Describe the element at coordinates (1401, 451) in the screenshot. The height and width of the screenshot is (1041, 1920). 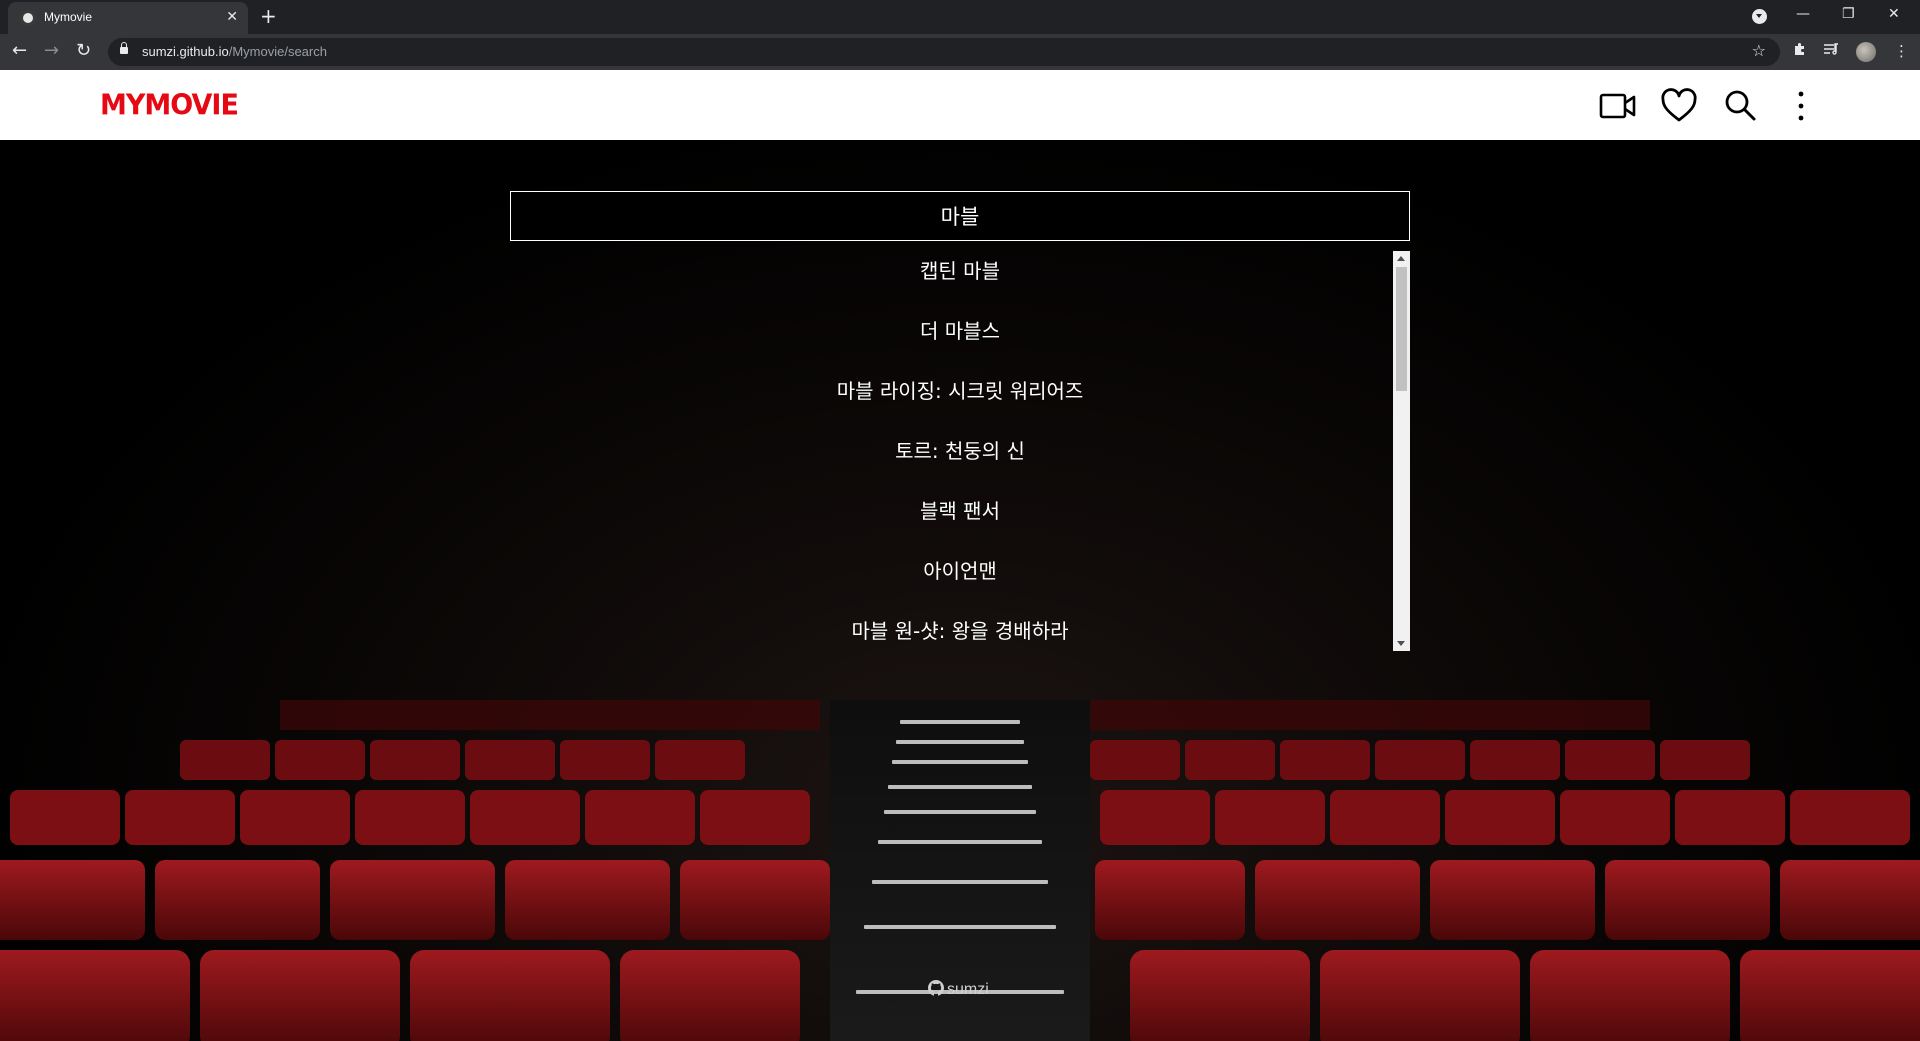
I see `results-scrollbar` at that location.